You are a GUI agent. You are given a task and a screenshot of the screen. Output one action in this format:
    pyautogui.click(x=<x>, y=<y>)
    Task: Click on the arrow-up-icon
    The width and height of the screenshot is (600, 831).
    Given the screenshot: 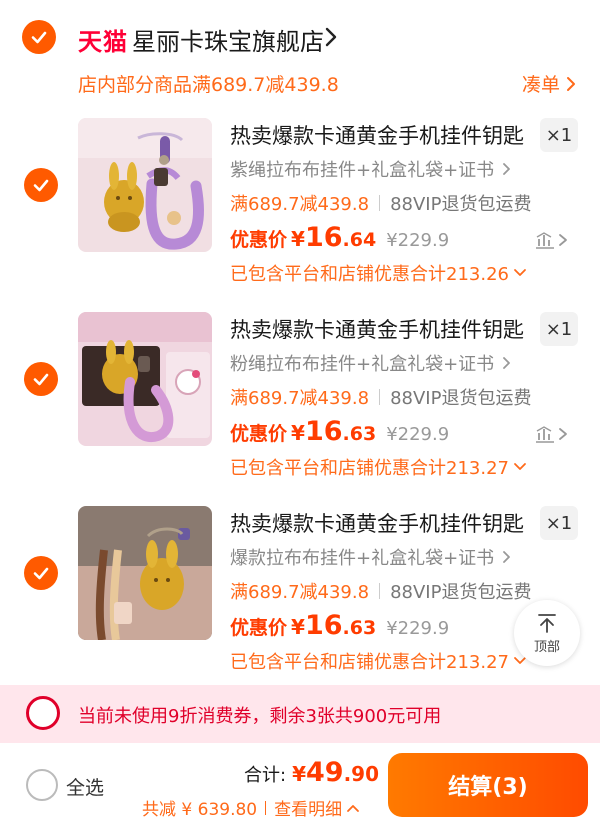 What is the action you would take?
    pyautogui.click(x=547, y=623)
    